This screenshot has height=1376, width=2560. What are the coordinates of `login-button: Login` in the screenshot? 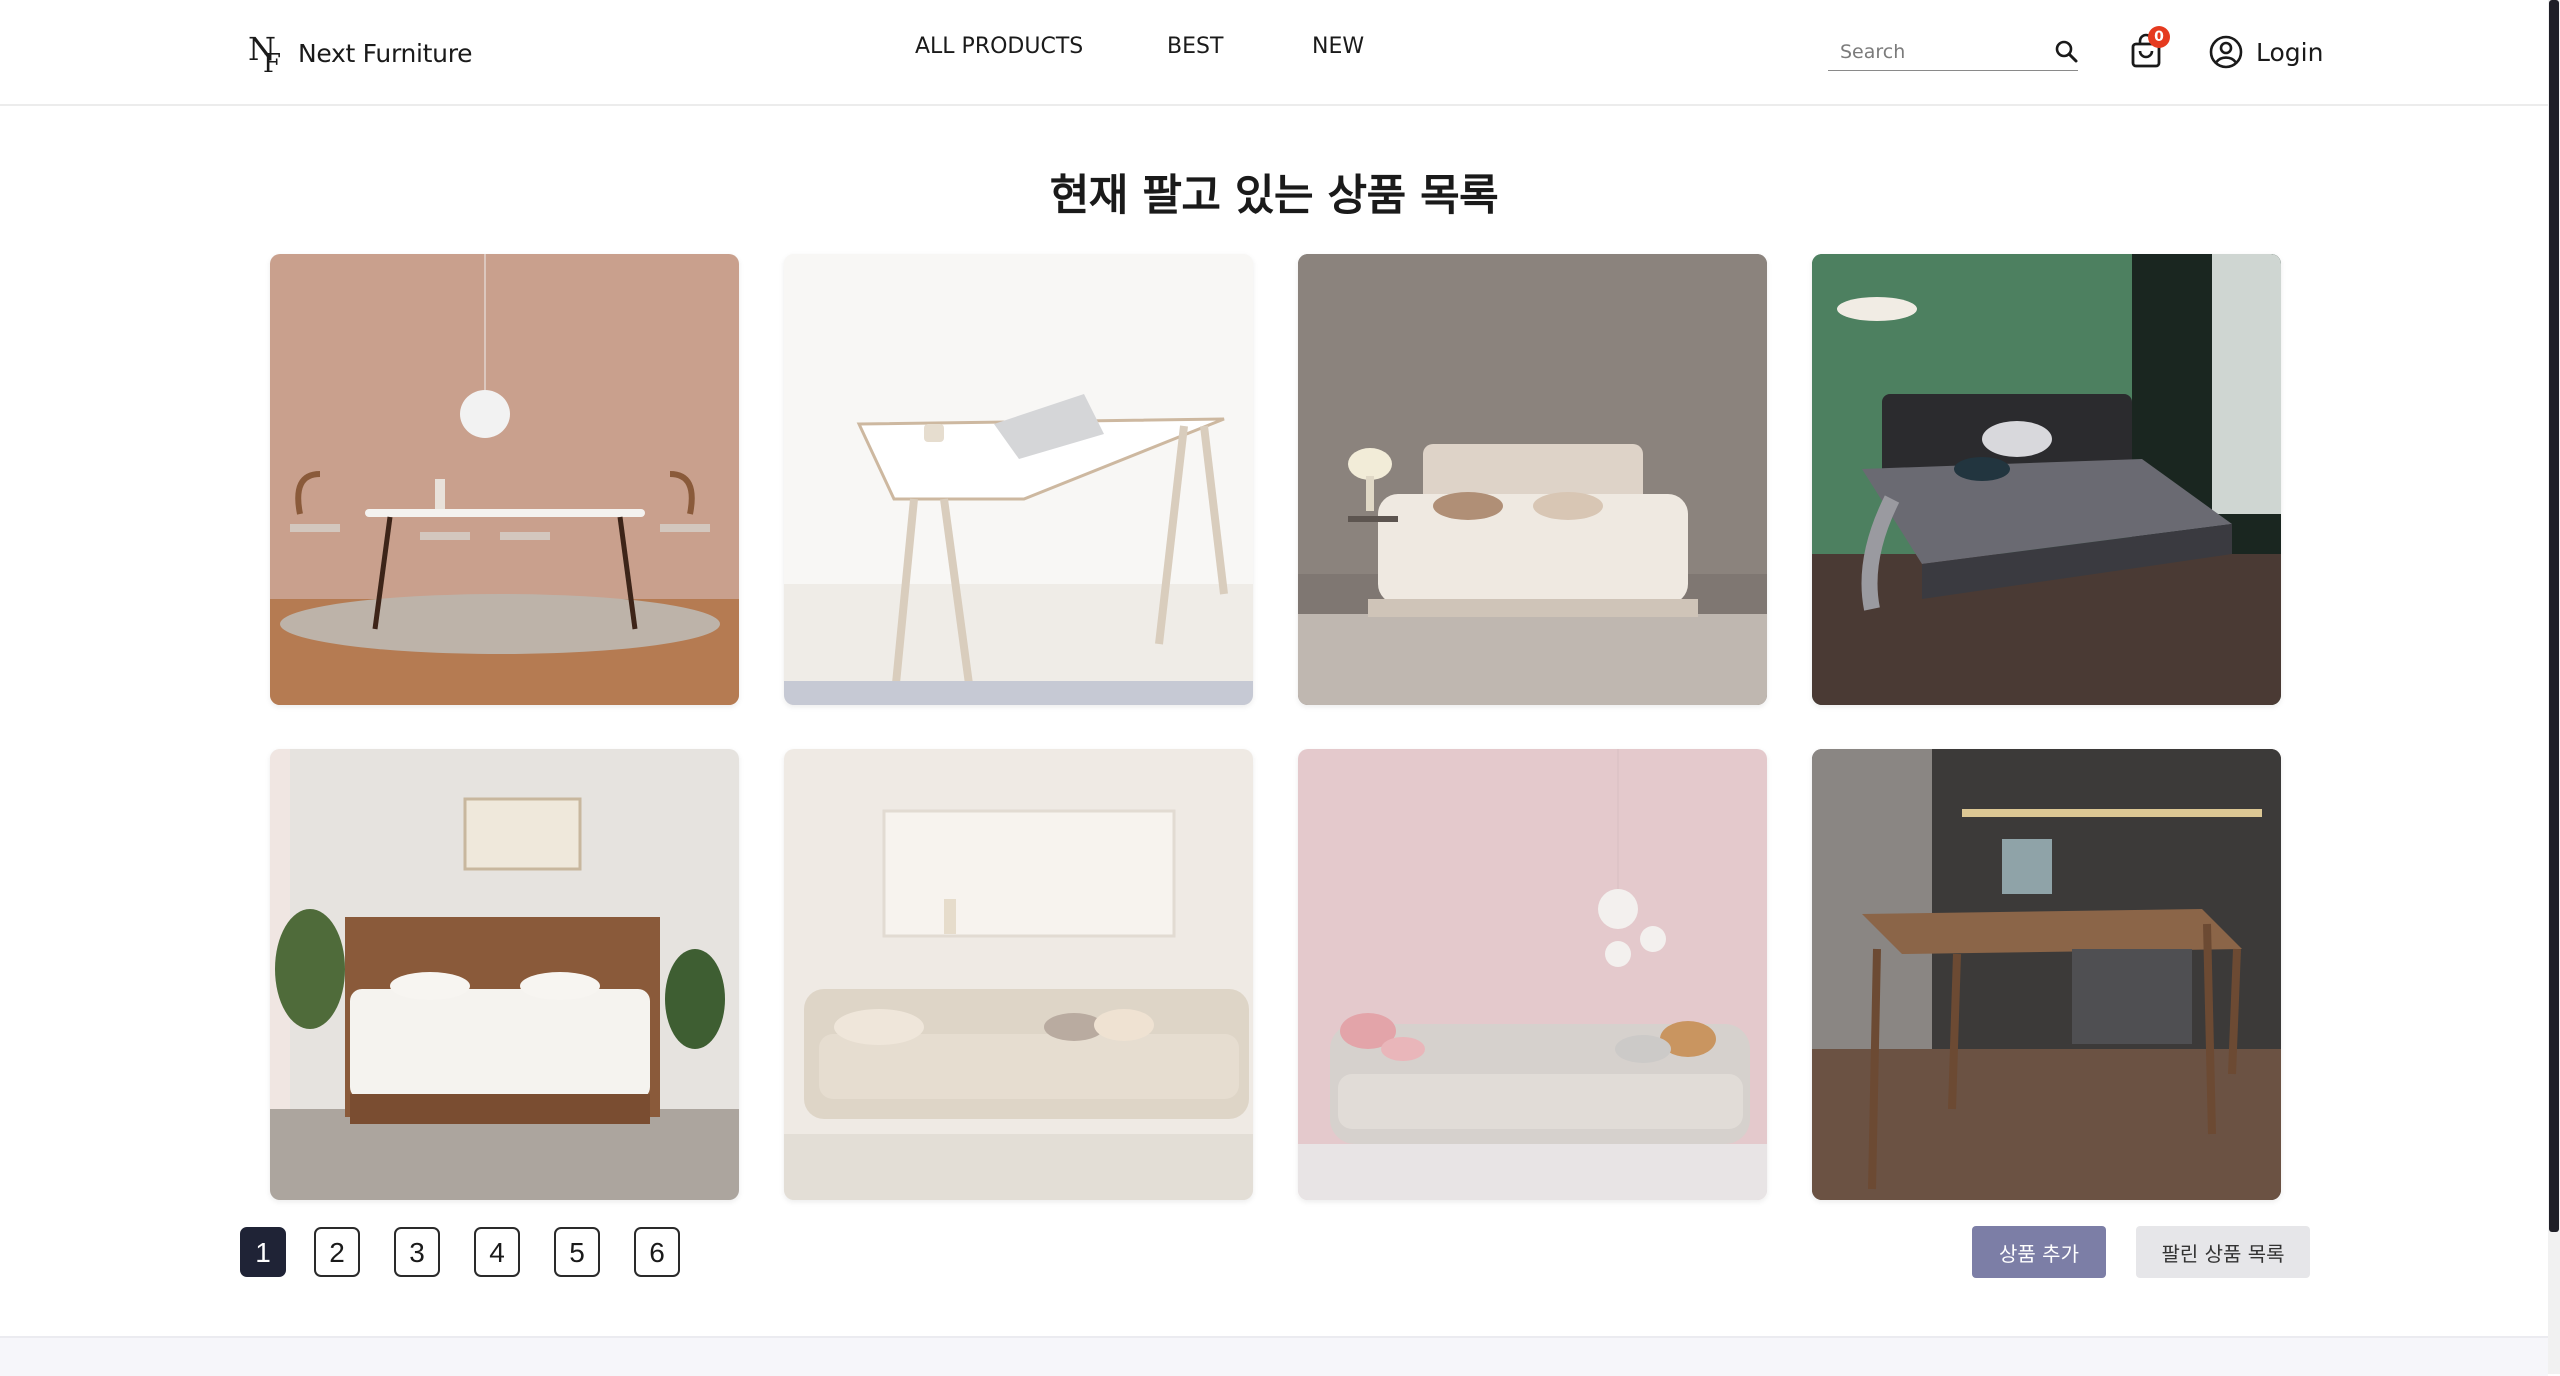 It's located at (2265, 52).